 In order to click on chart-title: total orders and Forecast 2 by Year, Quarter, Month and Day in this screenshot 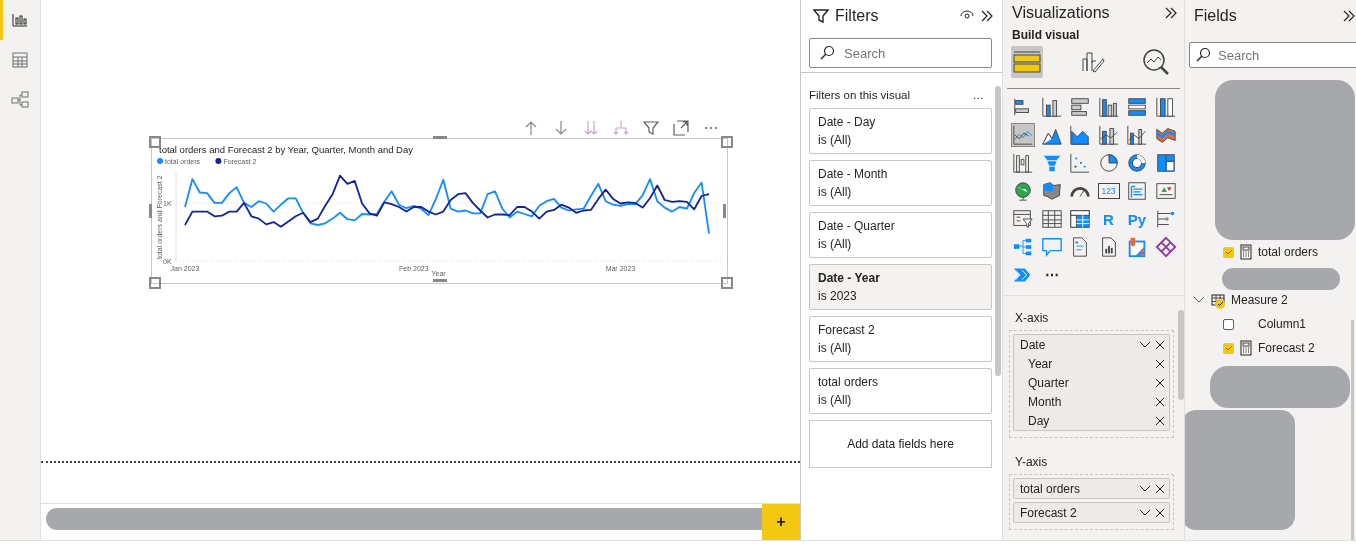, I will do `click(286, 149)`.